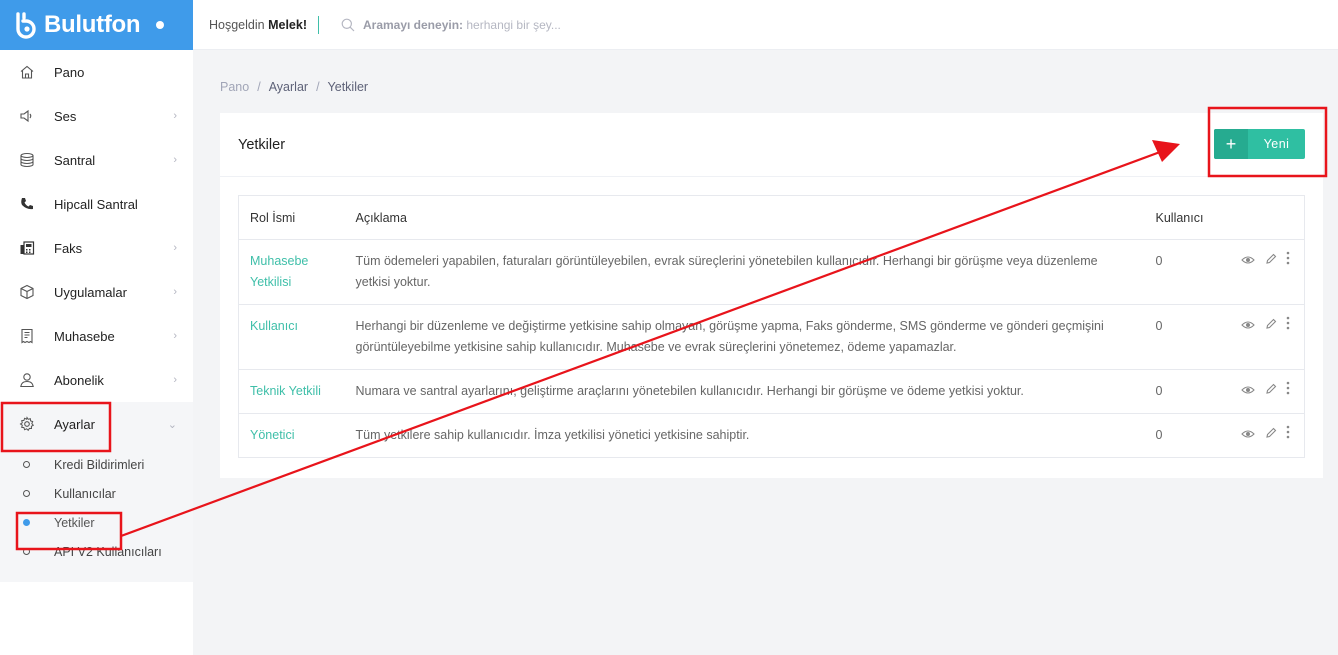 The height and width of the screenshot is (655, 1338). What do you see at coordinates (99, 464) in the screenshot?
I see `submenu-item-label: Kredi Bildirimleri` at bounding box center [99, 464].